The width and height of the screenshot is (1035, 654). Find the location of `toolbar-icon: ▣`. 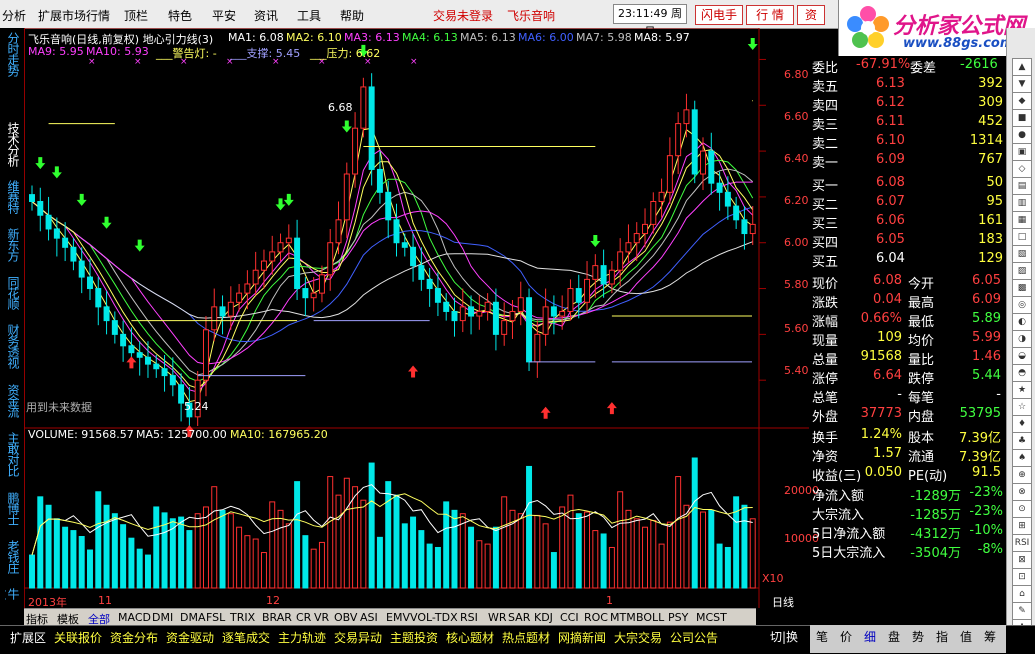

toolbar-icon: ▣ is located at coordinates (1022, 152).